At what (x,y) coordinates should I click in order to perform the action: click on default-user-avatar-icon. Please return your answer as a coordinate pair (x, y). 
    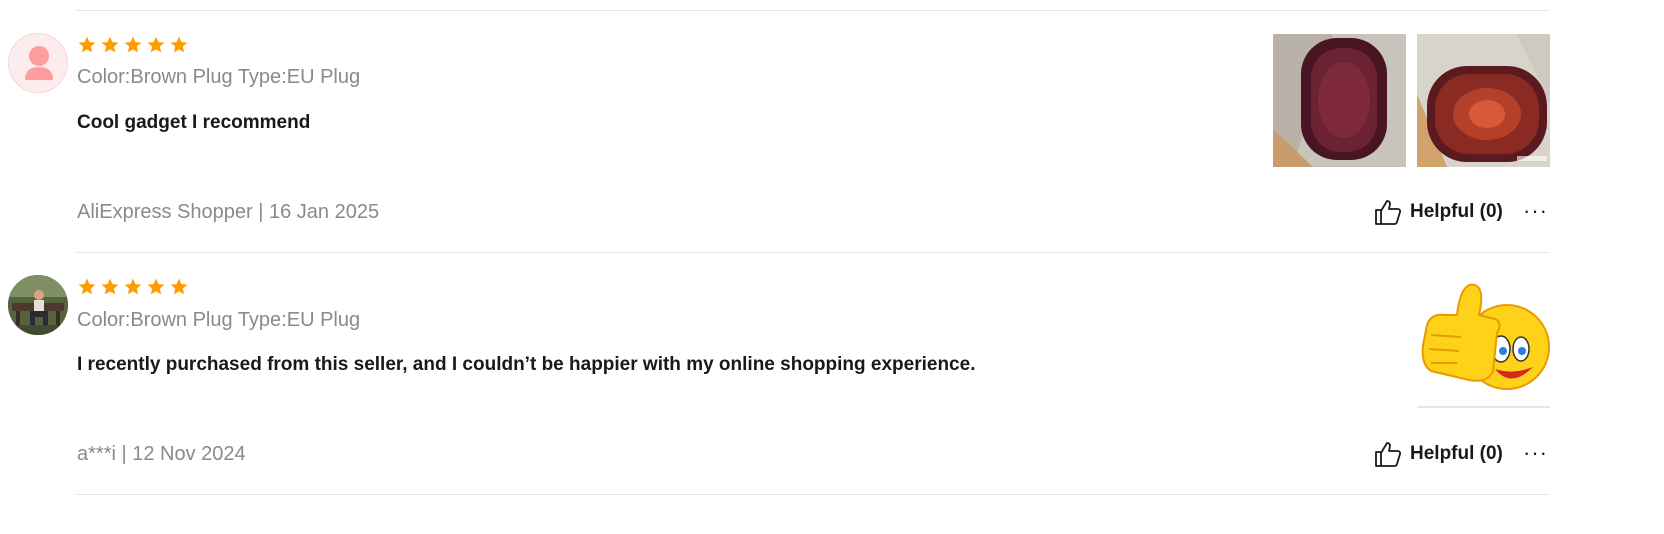
    Looking at the image, I should click on (39, 63).